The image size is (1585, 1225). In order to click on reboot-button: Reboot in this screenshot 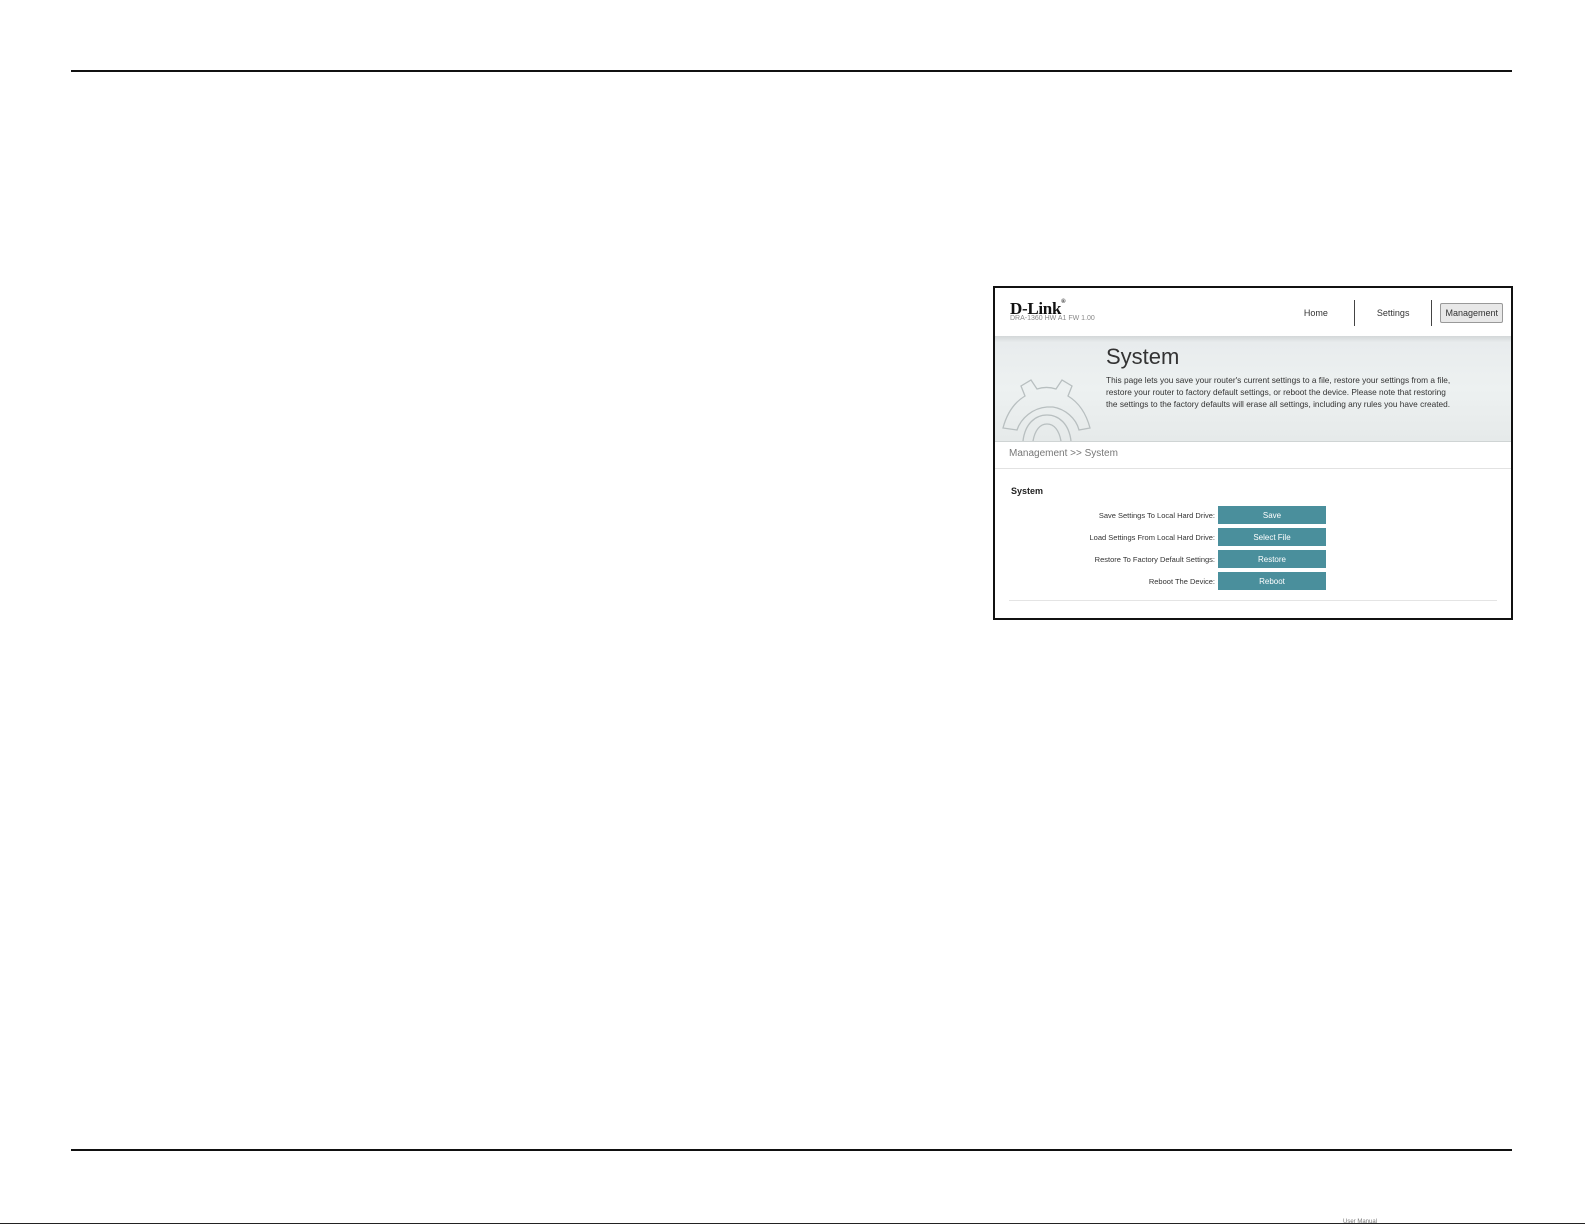, I will do `click(1272, 581)`.